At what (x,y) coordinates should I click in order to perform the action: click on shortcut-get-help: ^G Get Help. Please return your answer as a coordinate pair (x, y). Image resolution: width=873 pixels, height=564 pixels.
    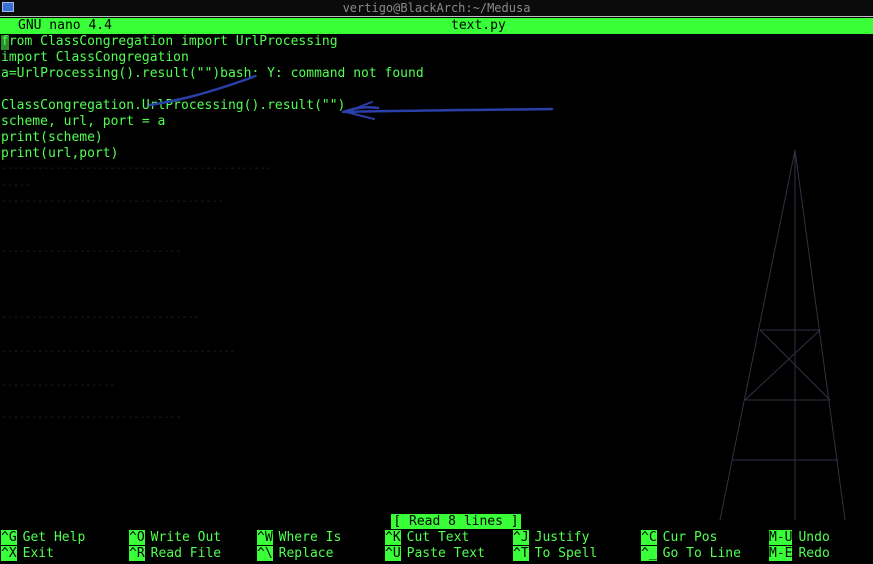
    Looking at the image, I should click on (43, 538).